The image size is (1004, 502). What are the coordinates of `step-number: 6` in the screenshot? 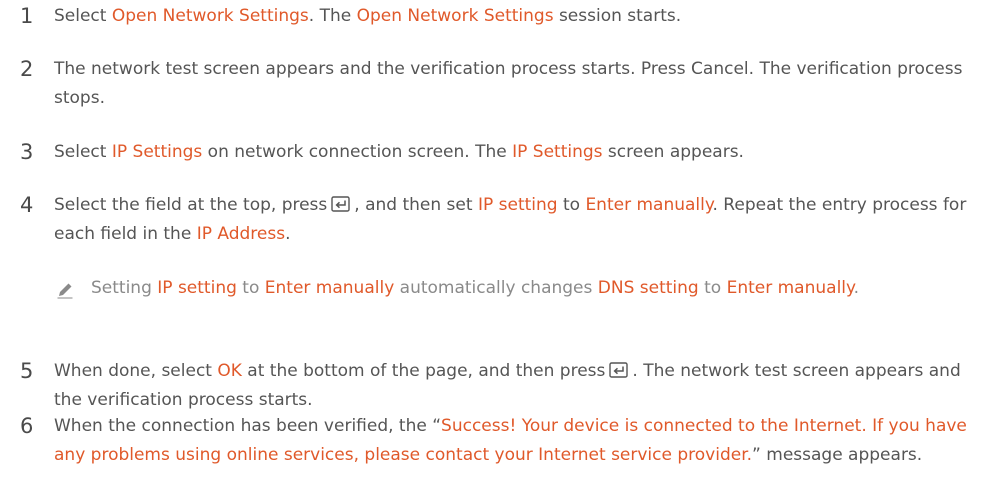 It's located at (27, 426).